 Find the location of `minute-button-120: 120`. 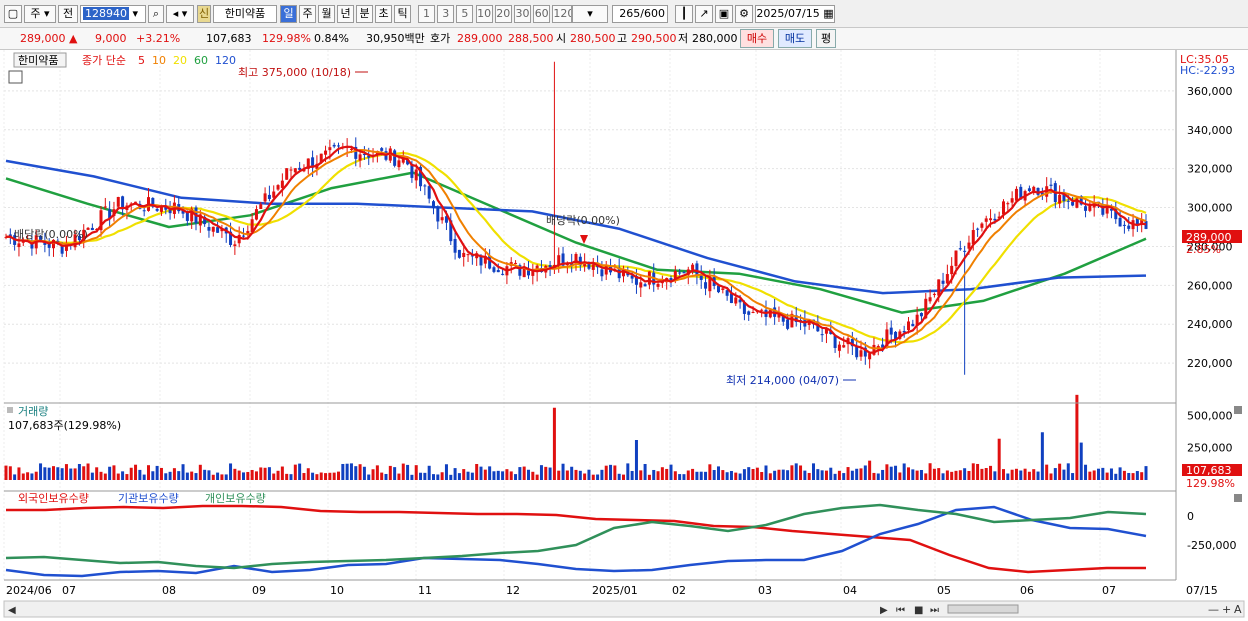

minute-button-120: 120 is located at coordinates (562, 14).